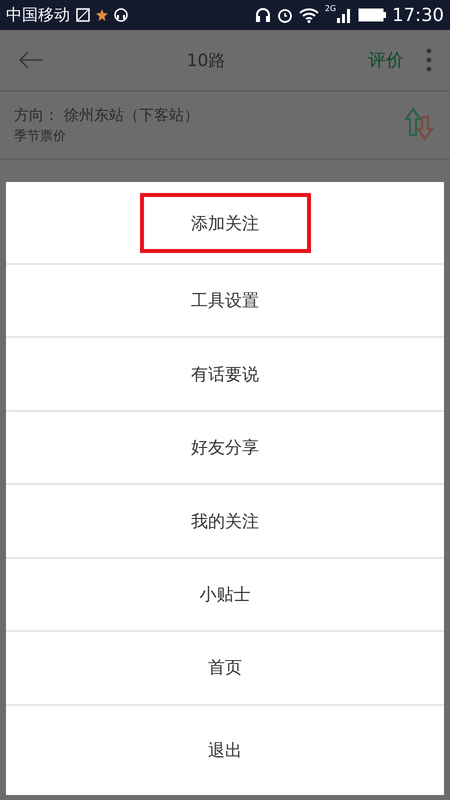 This screenshot has height=800, width=450. Describe the element at coordinates (225, 751) in the screenshot. I see `menu-item: 退出` at that location.